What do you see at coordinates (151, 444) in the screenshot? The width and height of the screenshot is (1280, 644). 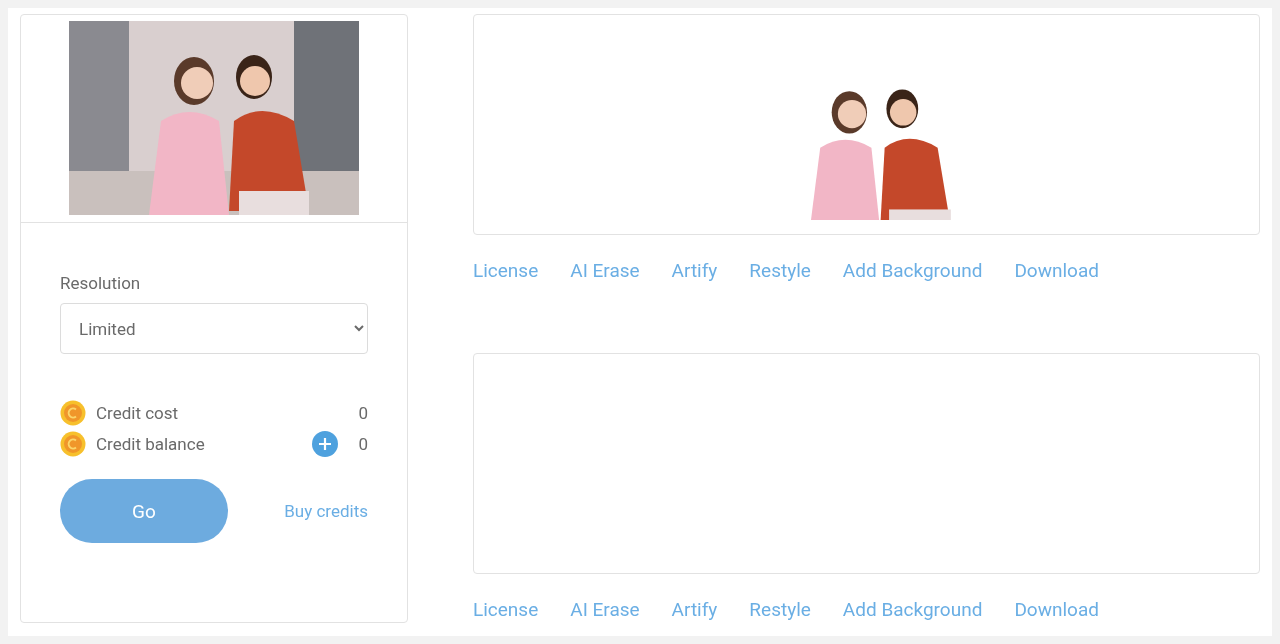 I see `credit-label: Credit balance` at bounding box center [151, 444].